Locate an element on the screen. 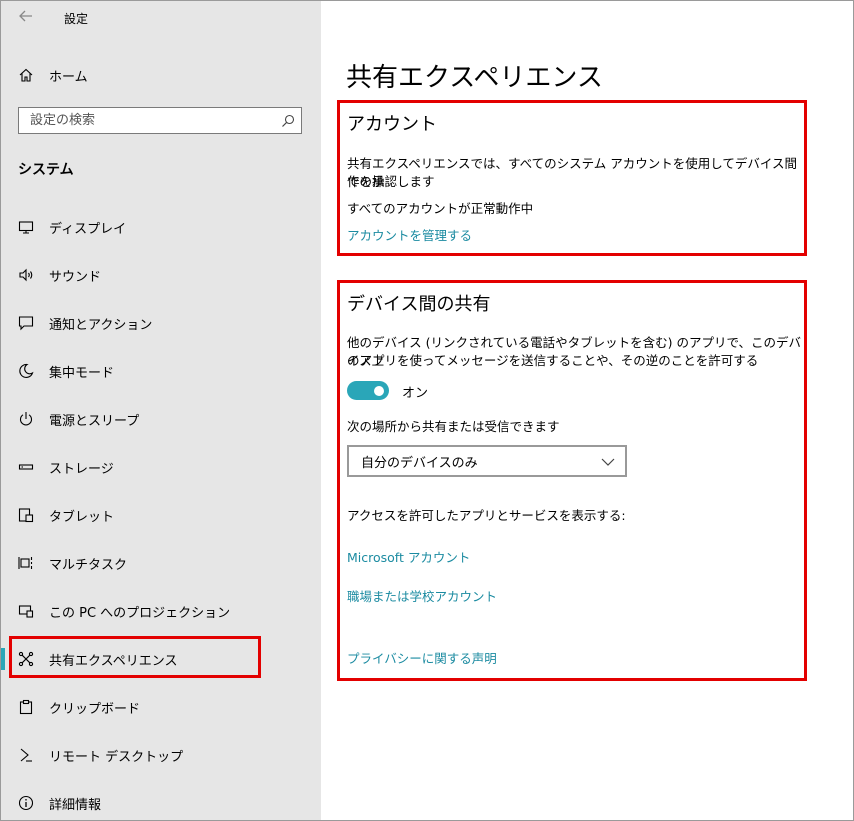 This screenshot has height=821, width=854. sidebar-item-projecting: この PC へのプロジェクション is located at coordinates (161, 611).